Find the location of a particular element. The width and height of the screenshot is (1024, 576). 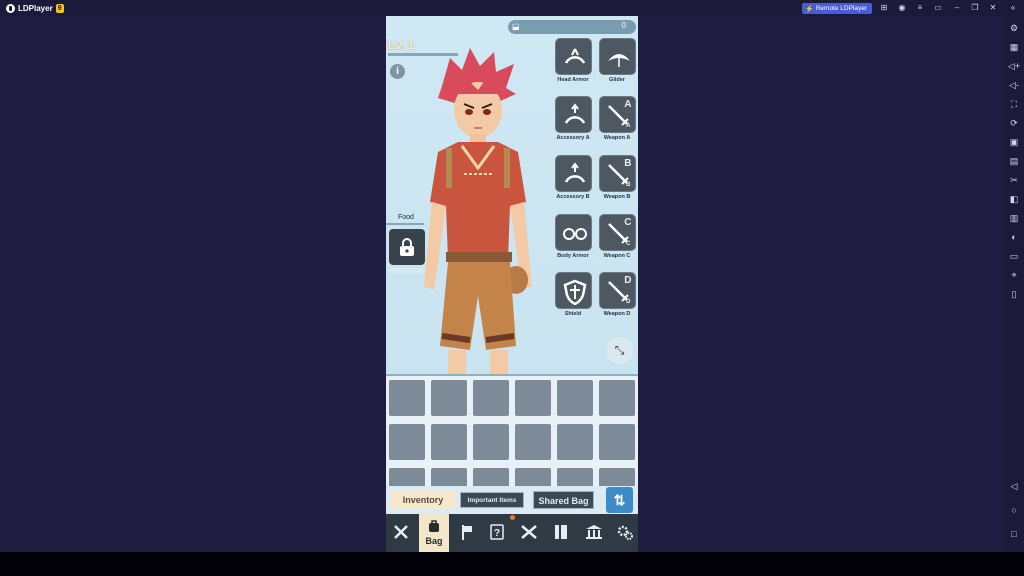

sort-button: ⇅ is located at coordinates (619, 500).